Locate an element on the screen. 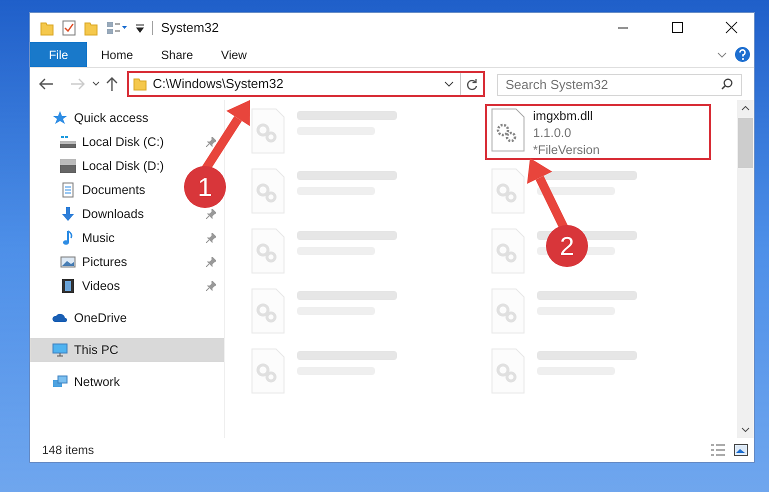  callout-number: 1 is located at coordinates (205, 187).